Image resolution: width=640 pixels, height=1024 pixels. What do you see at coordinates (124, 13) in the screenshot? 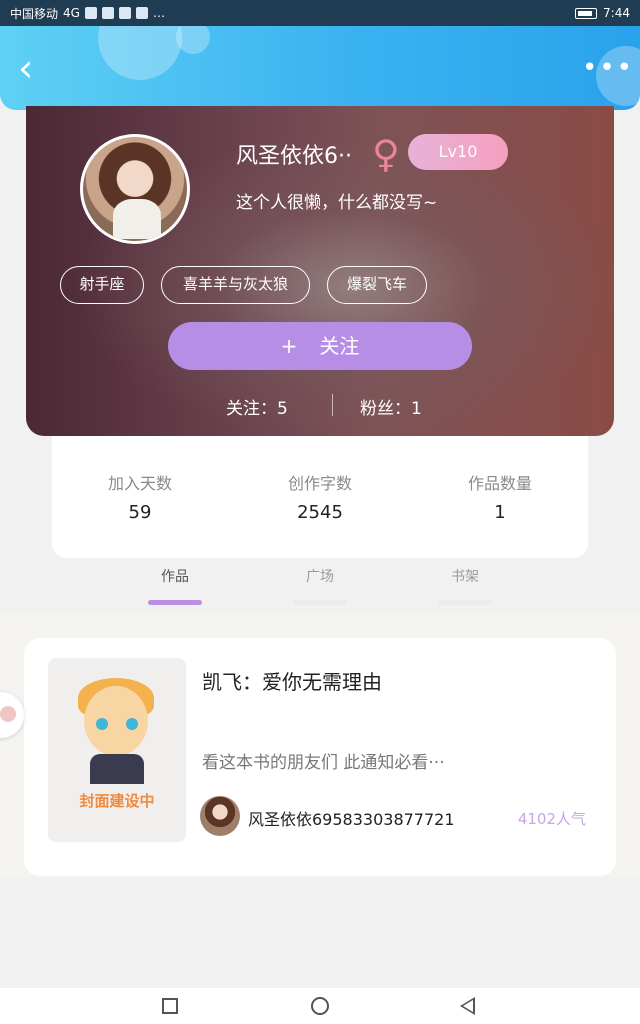
I see `search-app-icon` at bounding box center [124, 13].